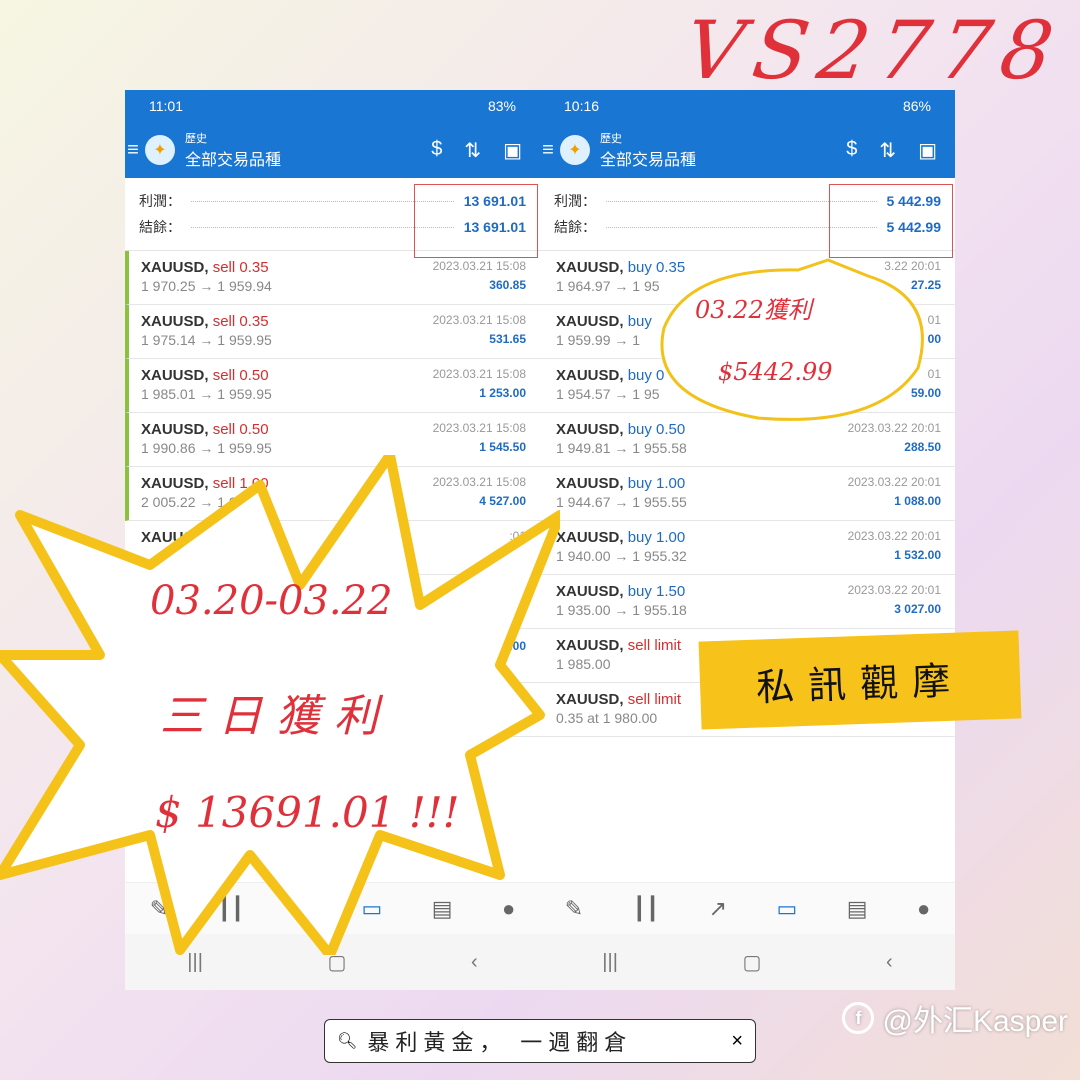 This screenshot has width=1080, height=1080. What do you see at coordinates (347, 1041) in the screenshot?
I see `search-icon: 🔍︎` at bounding box center [347, 1041].